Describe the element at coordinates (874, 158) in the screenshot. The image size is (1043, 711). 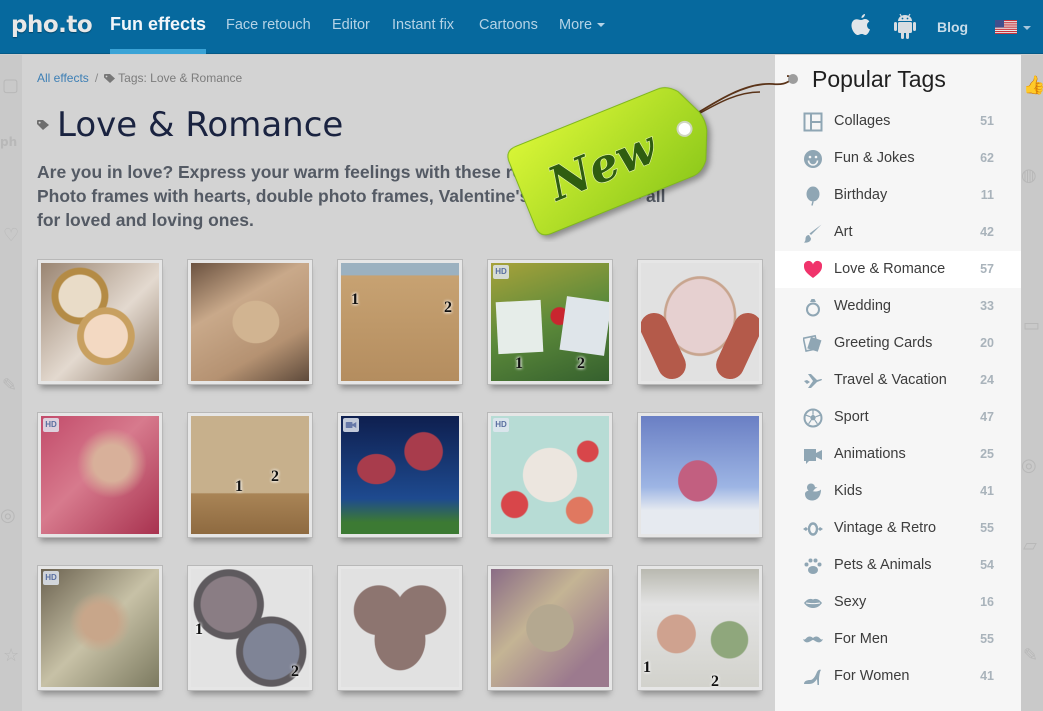
I see `tag-label: Fun & Jokes` at that location.